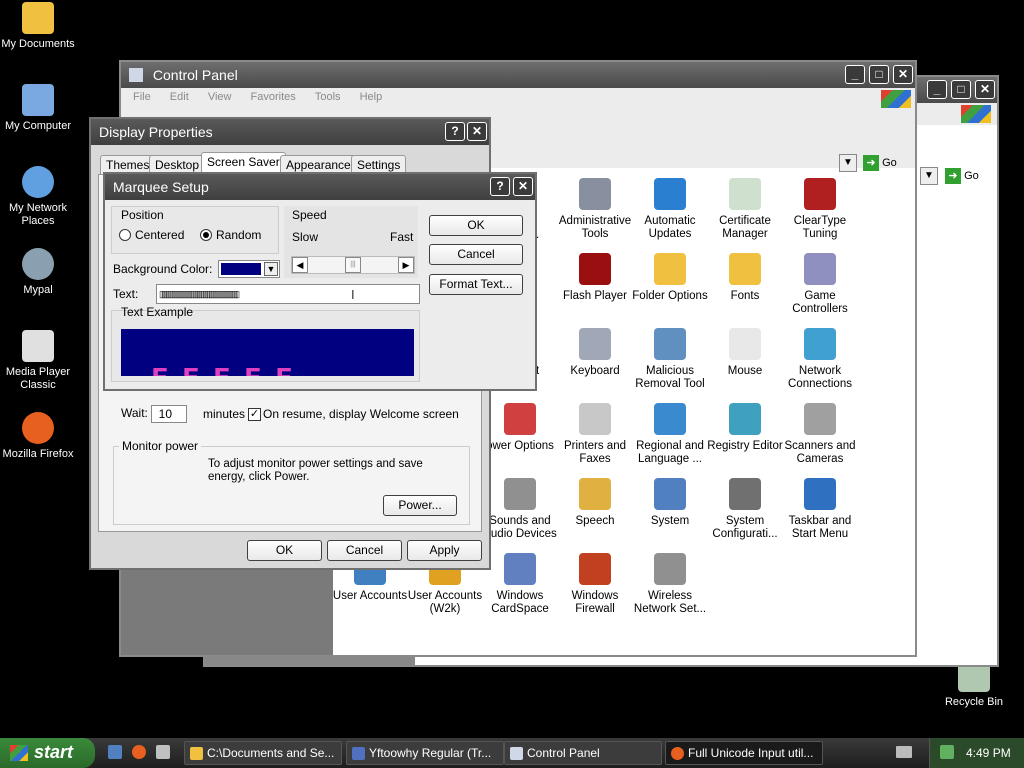  I want to click on control-panel-item: Network Connections, so click(820, 359).